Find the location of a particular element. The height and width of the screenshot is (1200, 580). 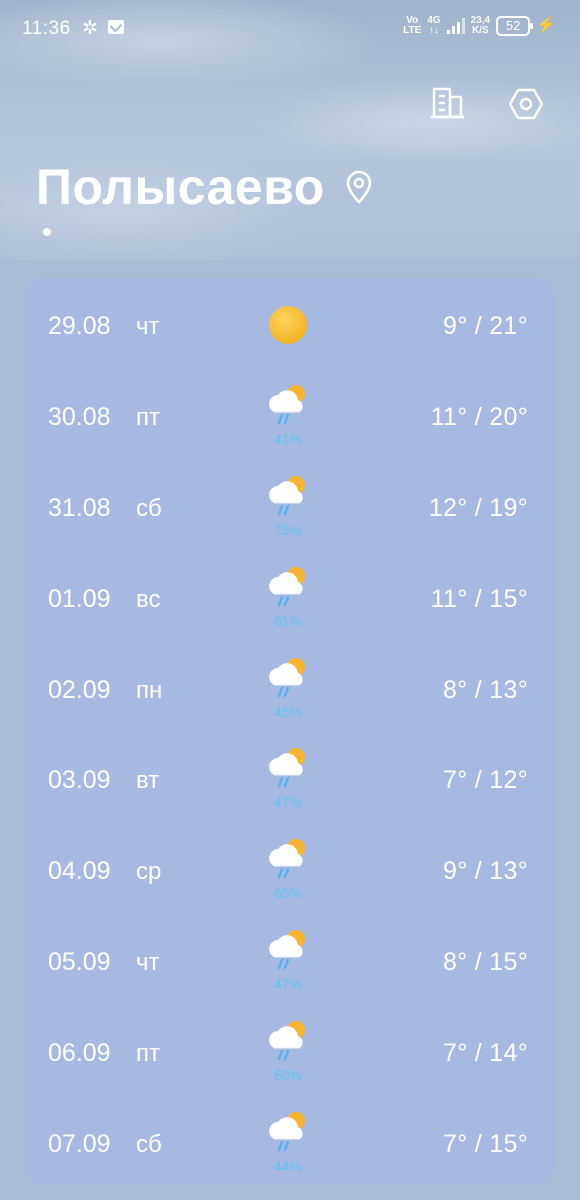

buildings-icon is located at coordinates (447, 103).